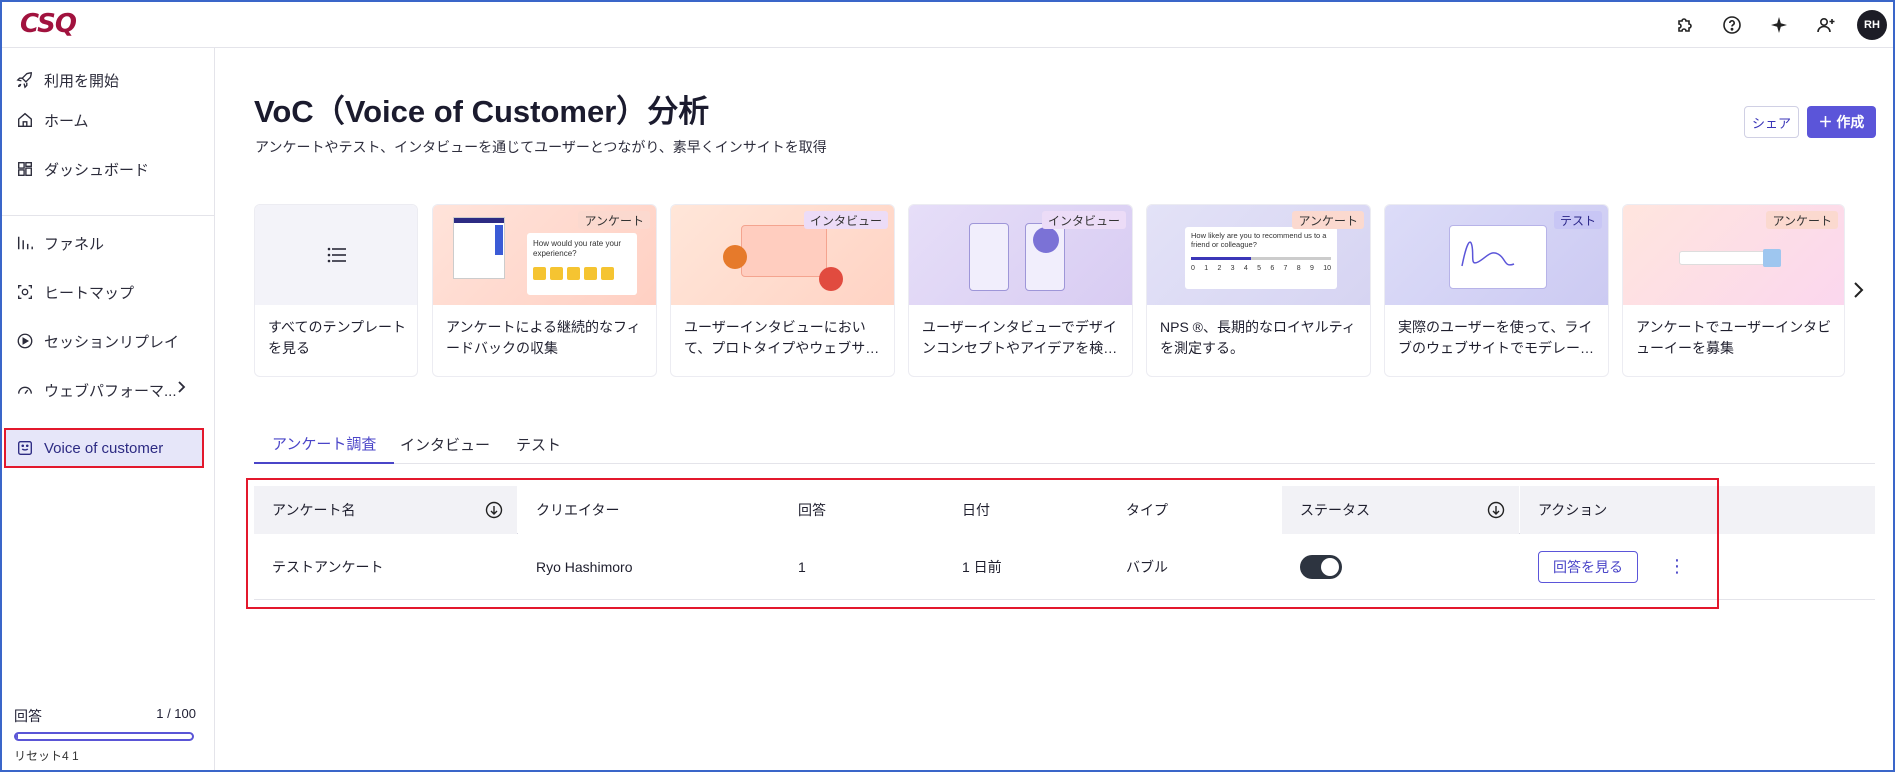 The image size is (1895, 772). Describe the element at coordinates (976, 510) in the screenshot. I see `column-label: 日付` at that location.